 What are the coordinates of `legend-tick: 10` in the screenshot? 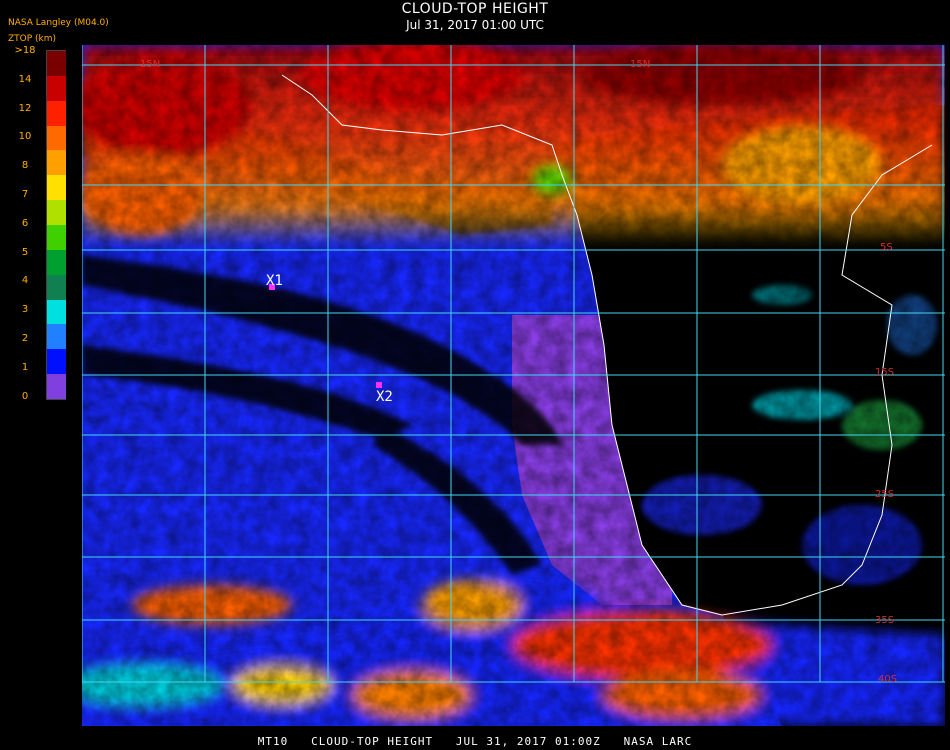 It's located at (25, 137).